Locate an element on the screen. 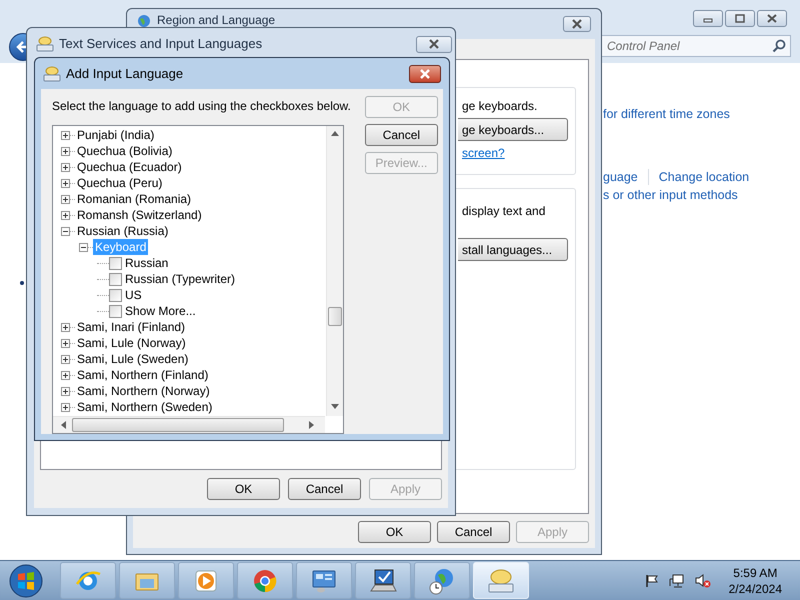 The height and width of the screenshot is (600, 800). tree-item: Sami, Lule (Sweden) is located at coordinates (132, 359).